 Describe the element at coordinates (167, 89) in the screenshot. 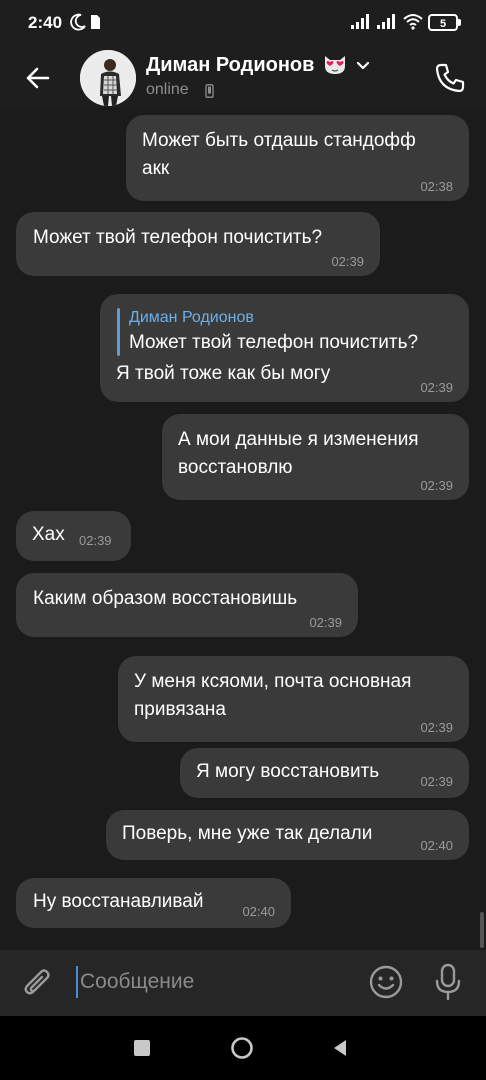

I see `contact-status: online` at that location.